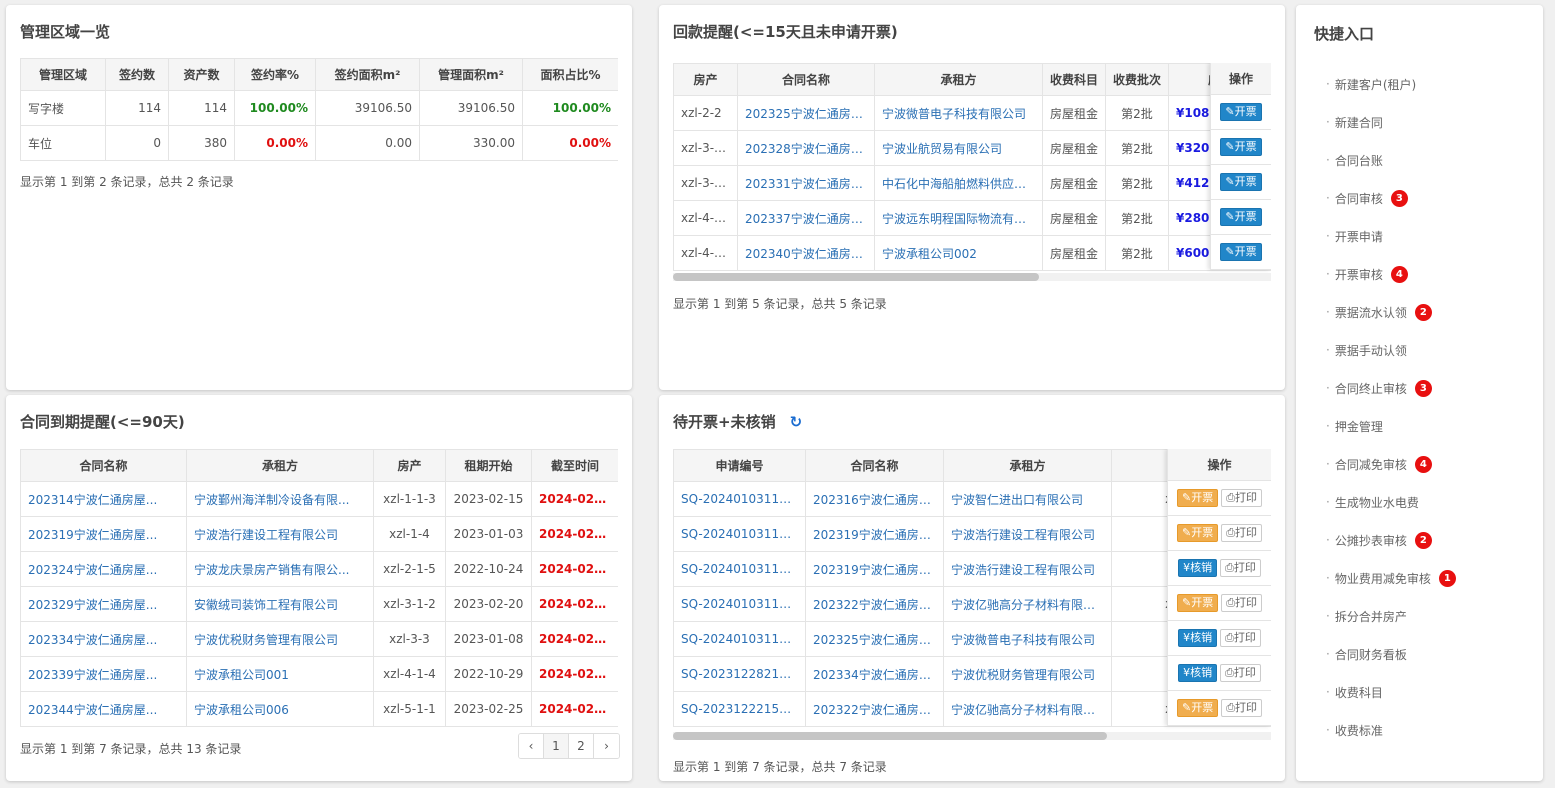  Describe the element at coordinates (1391, 730) in the screenshot. I see `quick-entry-item: · 收费标准` at that location.